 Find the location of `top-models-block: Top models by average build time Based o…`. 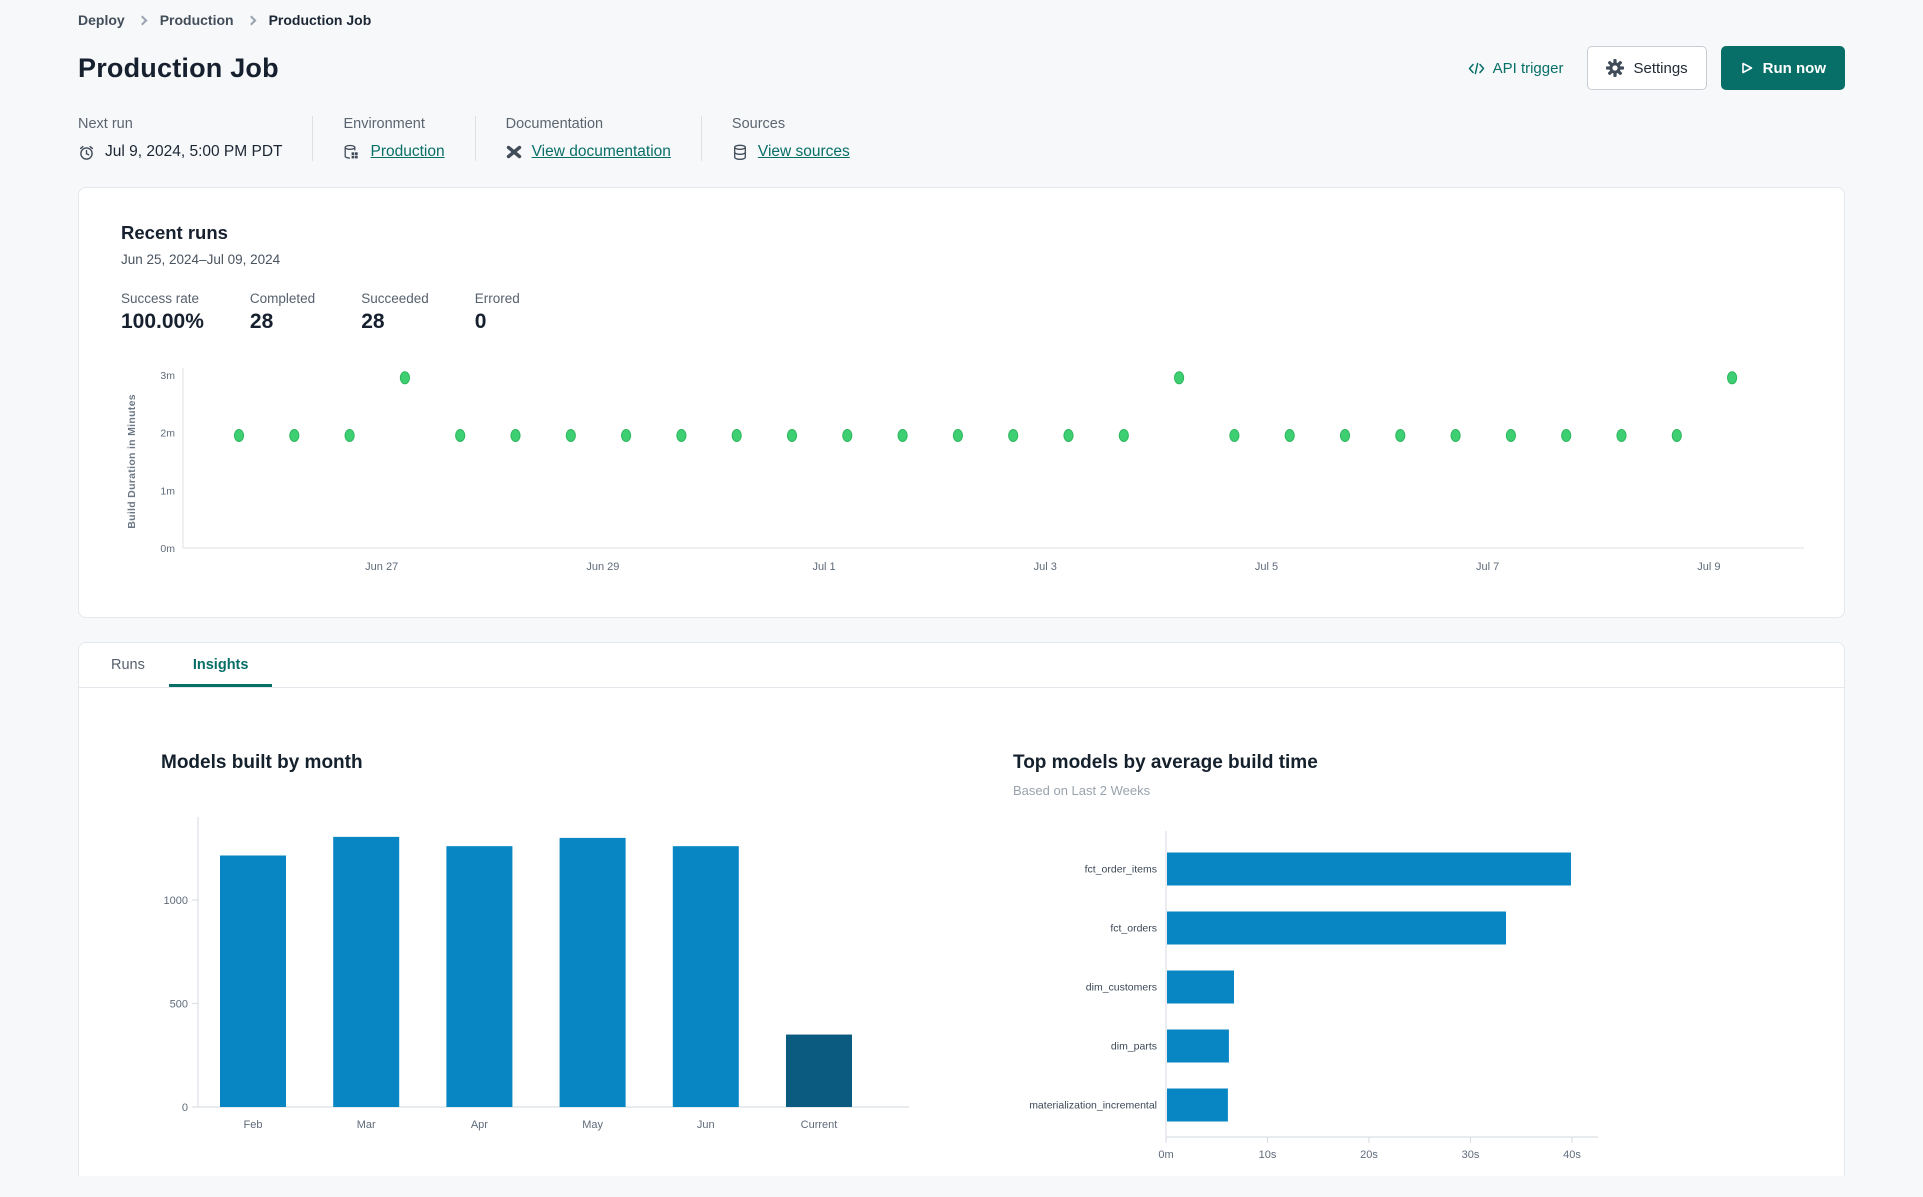

top-models-block: Top models by average build time Based o… is located at coordinates (1363, 964).